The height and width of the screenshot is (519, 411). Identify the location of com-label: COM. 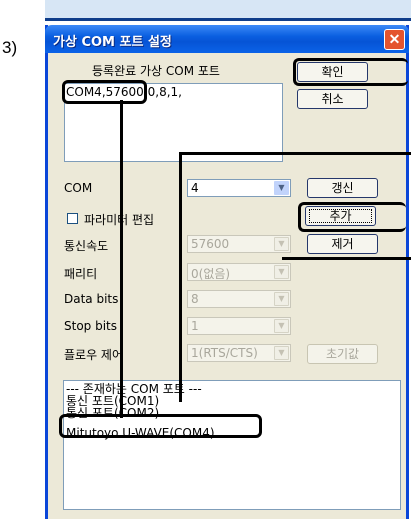
(78, 188).